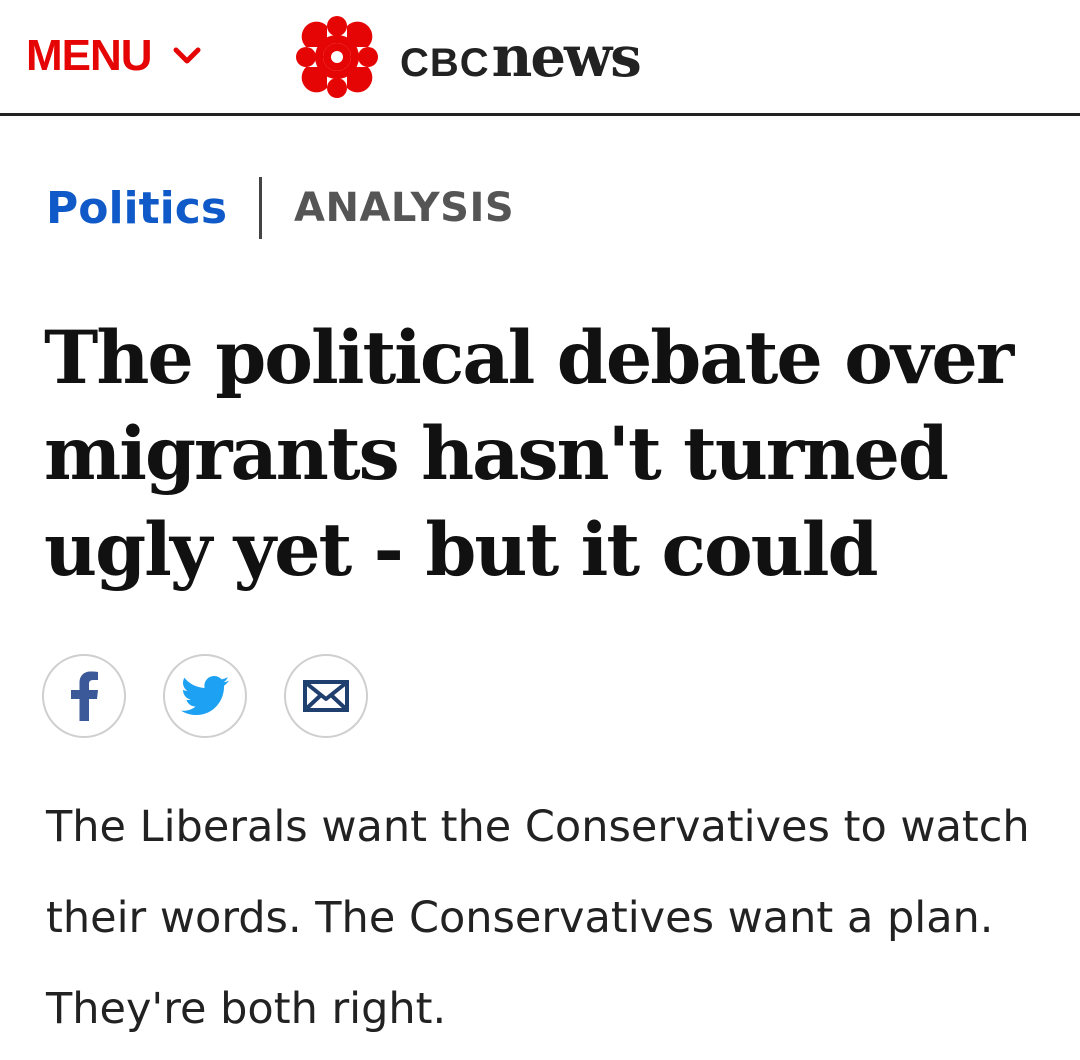  What do you see at coordinates (136, 208) in the screenshot?
I see `section-link-politics: Politics` at bounding box center [136, 208].